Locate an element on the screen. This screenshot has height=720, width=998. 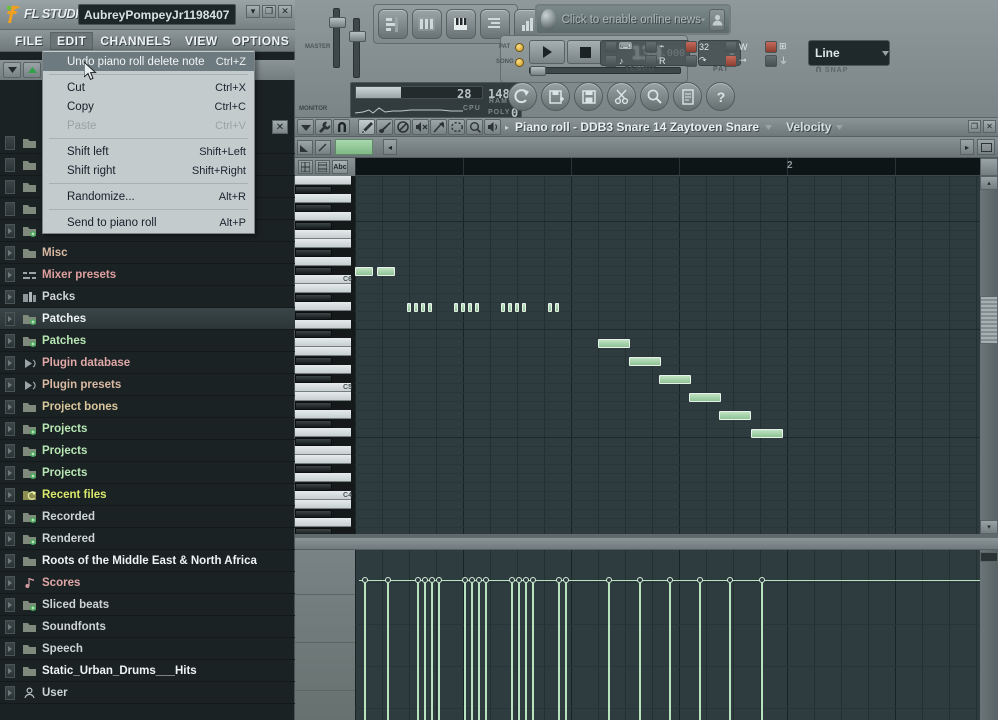
multilink-toggle: ⌁ is located at coordinates (661, 46).